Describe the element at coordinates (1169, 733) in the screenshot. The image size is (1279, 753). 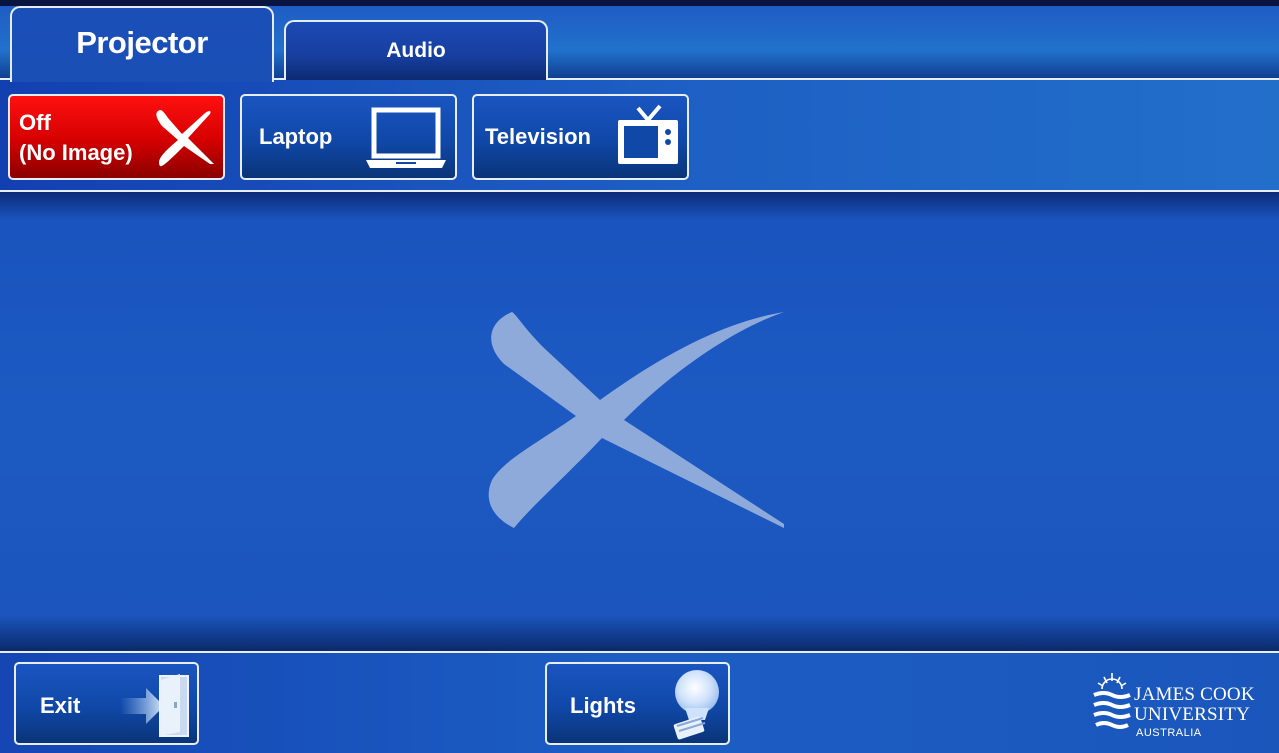
I see `logo-line-australia: AUSTRALIA` at that location.